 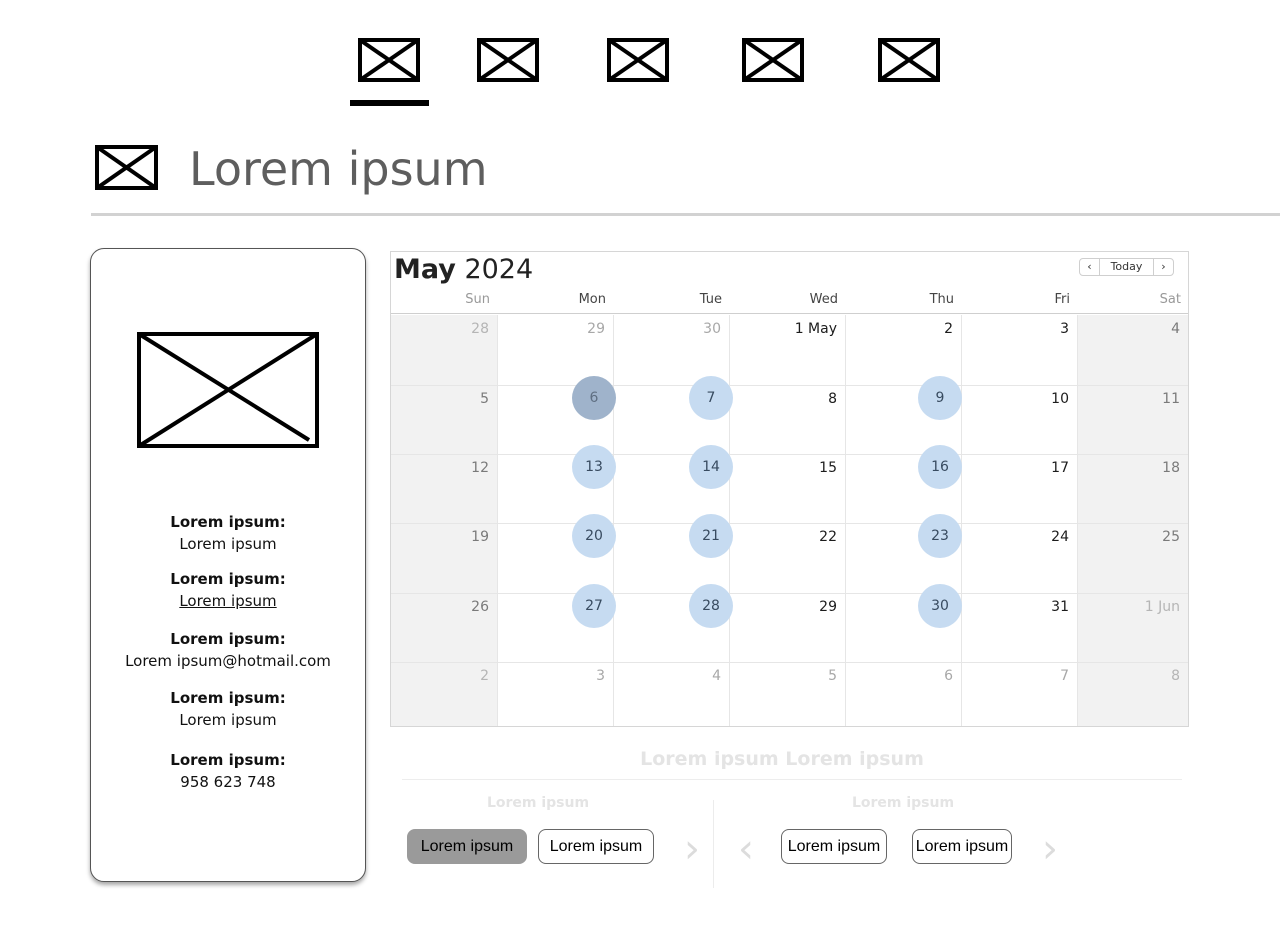 I want to click on weekday-label: Tue, so click(x=710, y=299).